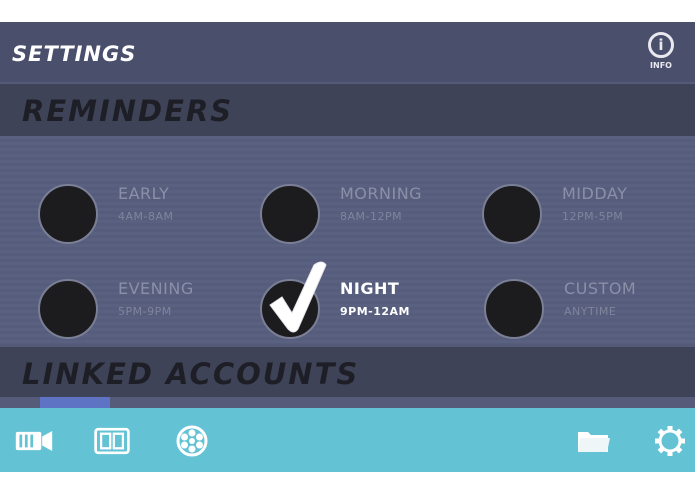 The width and height of the screenshot is (695, 494). What do you see at coordinates (370, 288) in the screenshot?
I see `option-name: NIGHT` at bounding box center [370, 288].